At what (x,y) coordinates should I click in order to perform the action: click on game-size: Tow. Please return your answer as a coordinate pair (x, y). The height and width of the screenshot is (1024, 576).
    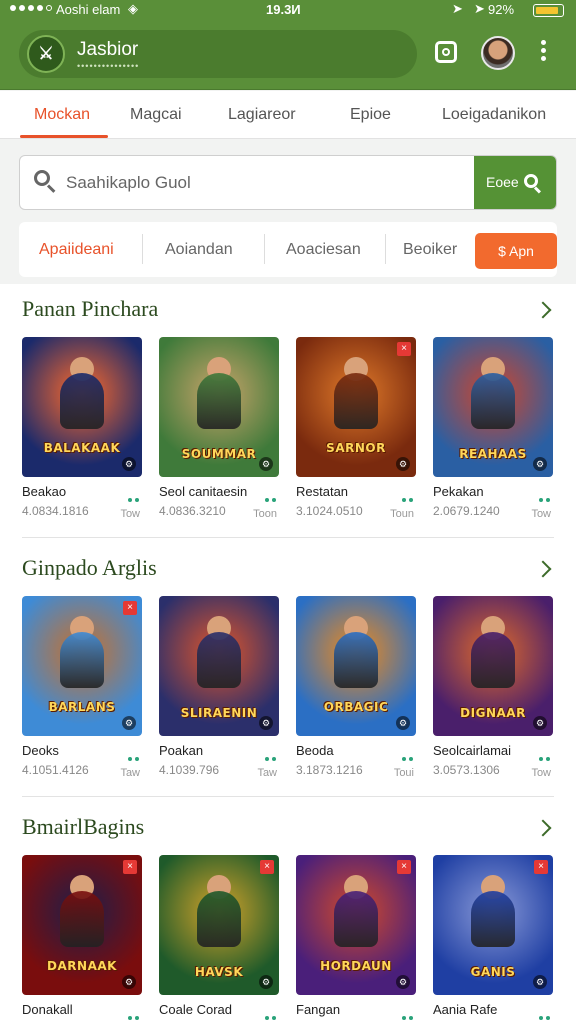
    Looking at the image, I should click on (130, 514).